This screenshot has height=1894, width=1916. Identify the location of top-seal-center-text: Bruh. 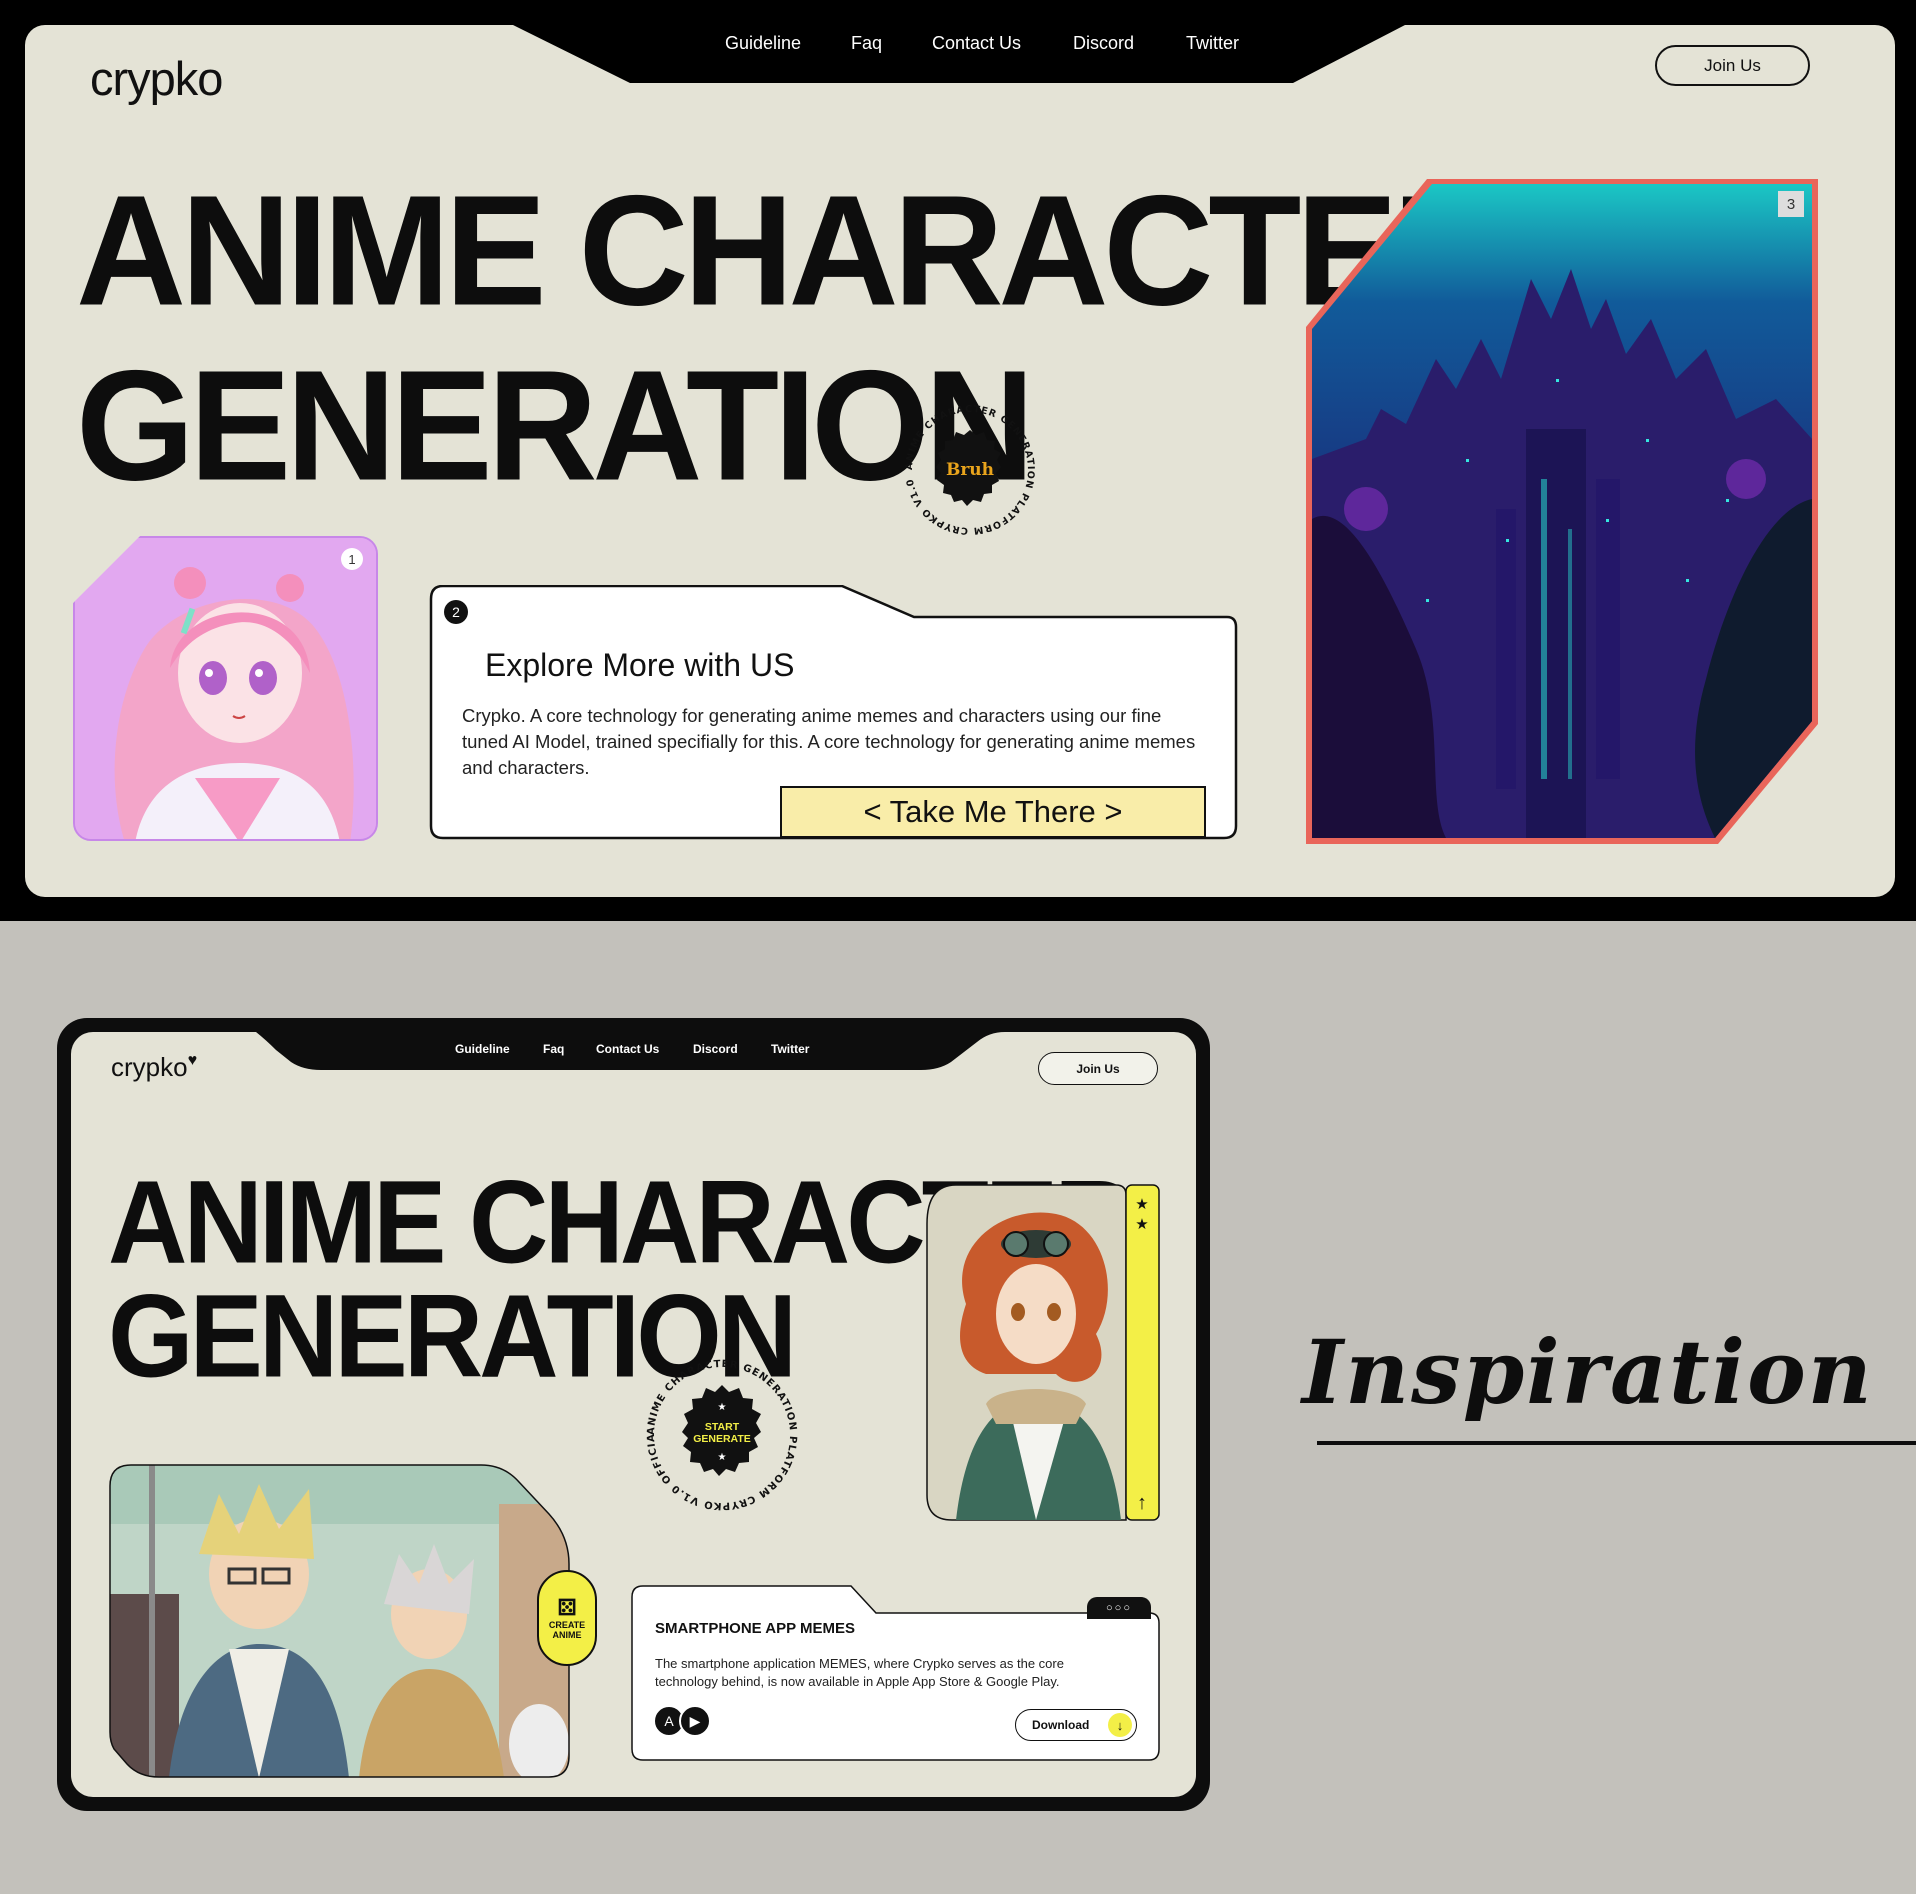
(970, 470).